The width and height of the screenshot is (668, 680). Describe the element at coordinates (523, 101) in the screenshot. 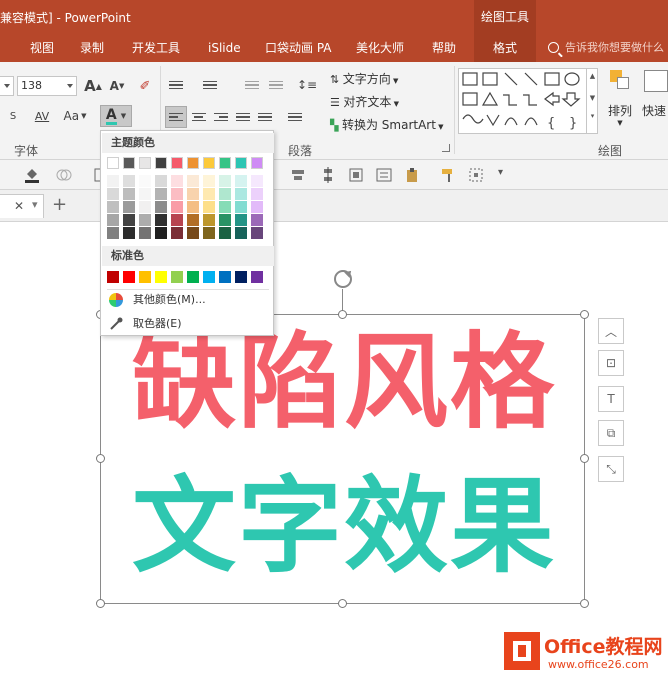

I see `shapes-icon: { }` at that location.